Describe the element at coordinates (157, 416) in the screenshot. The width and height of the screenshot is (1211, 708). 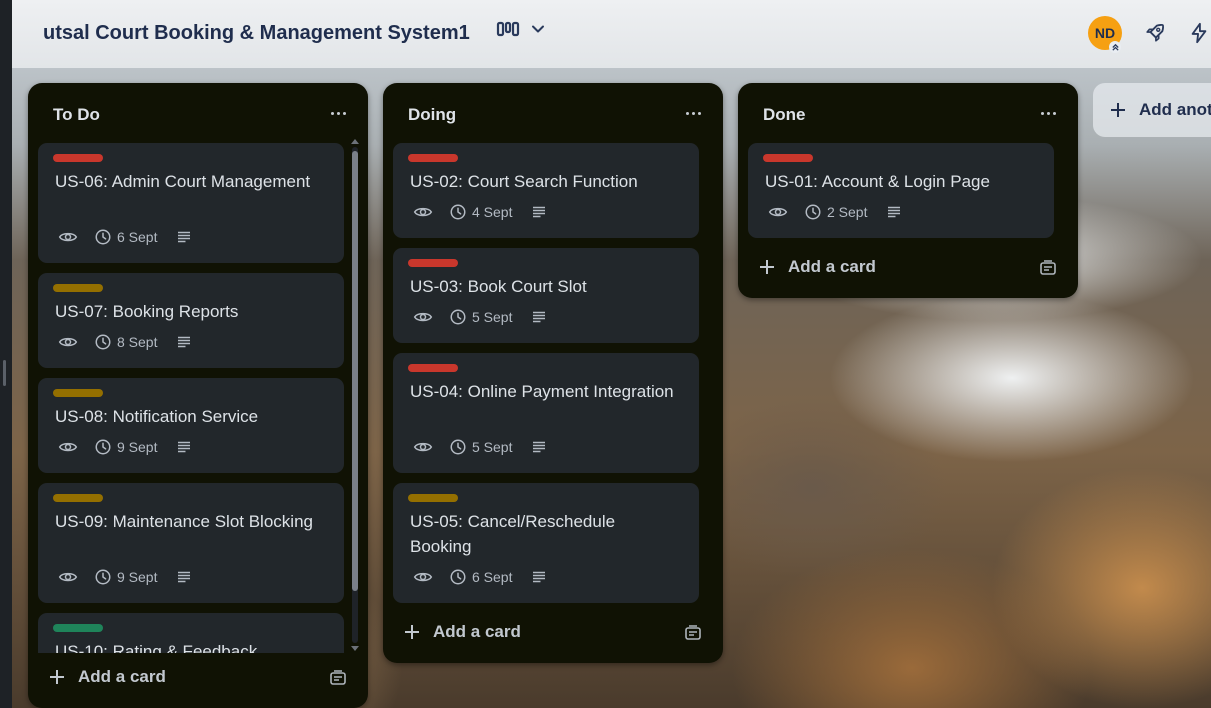
I see `card-title: US-08: Notification Service` at that location.